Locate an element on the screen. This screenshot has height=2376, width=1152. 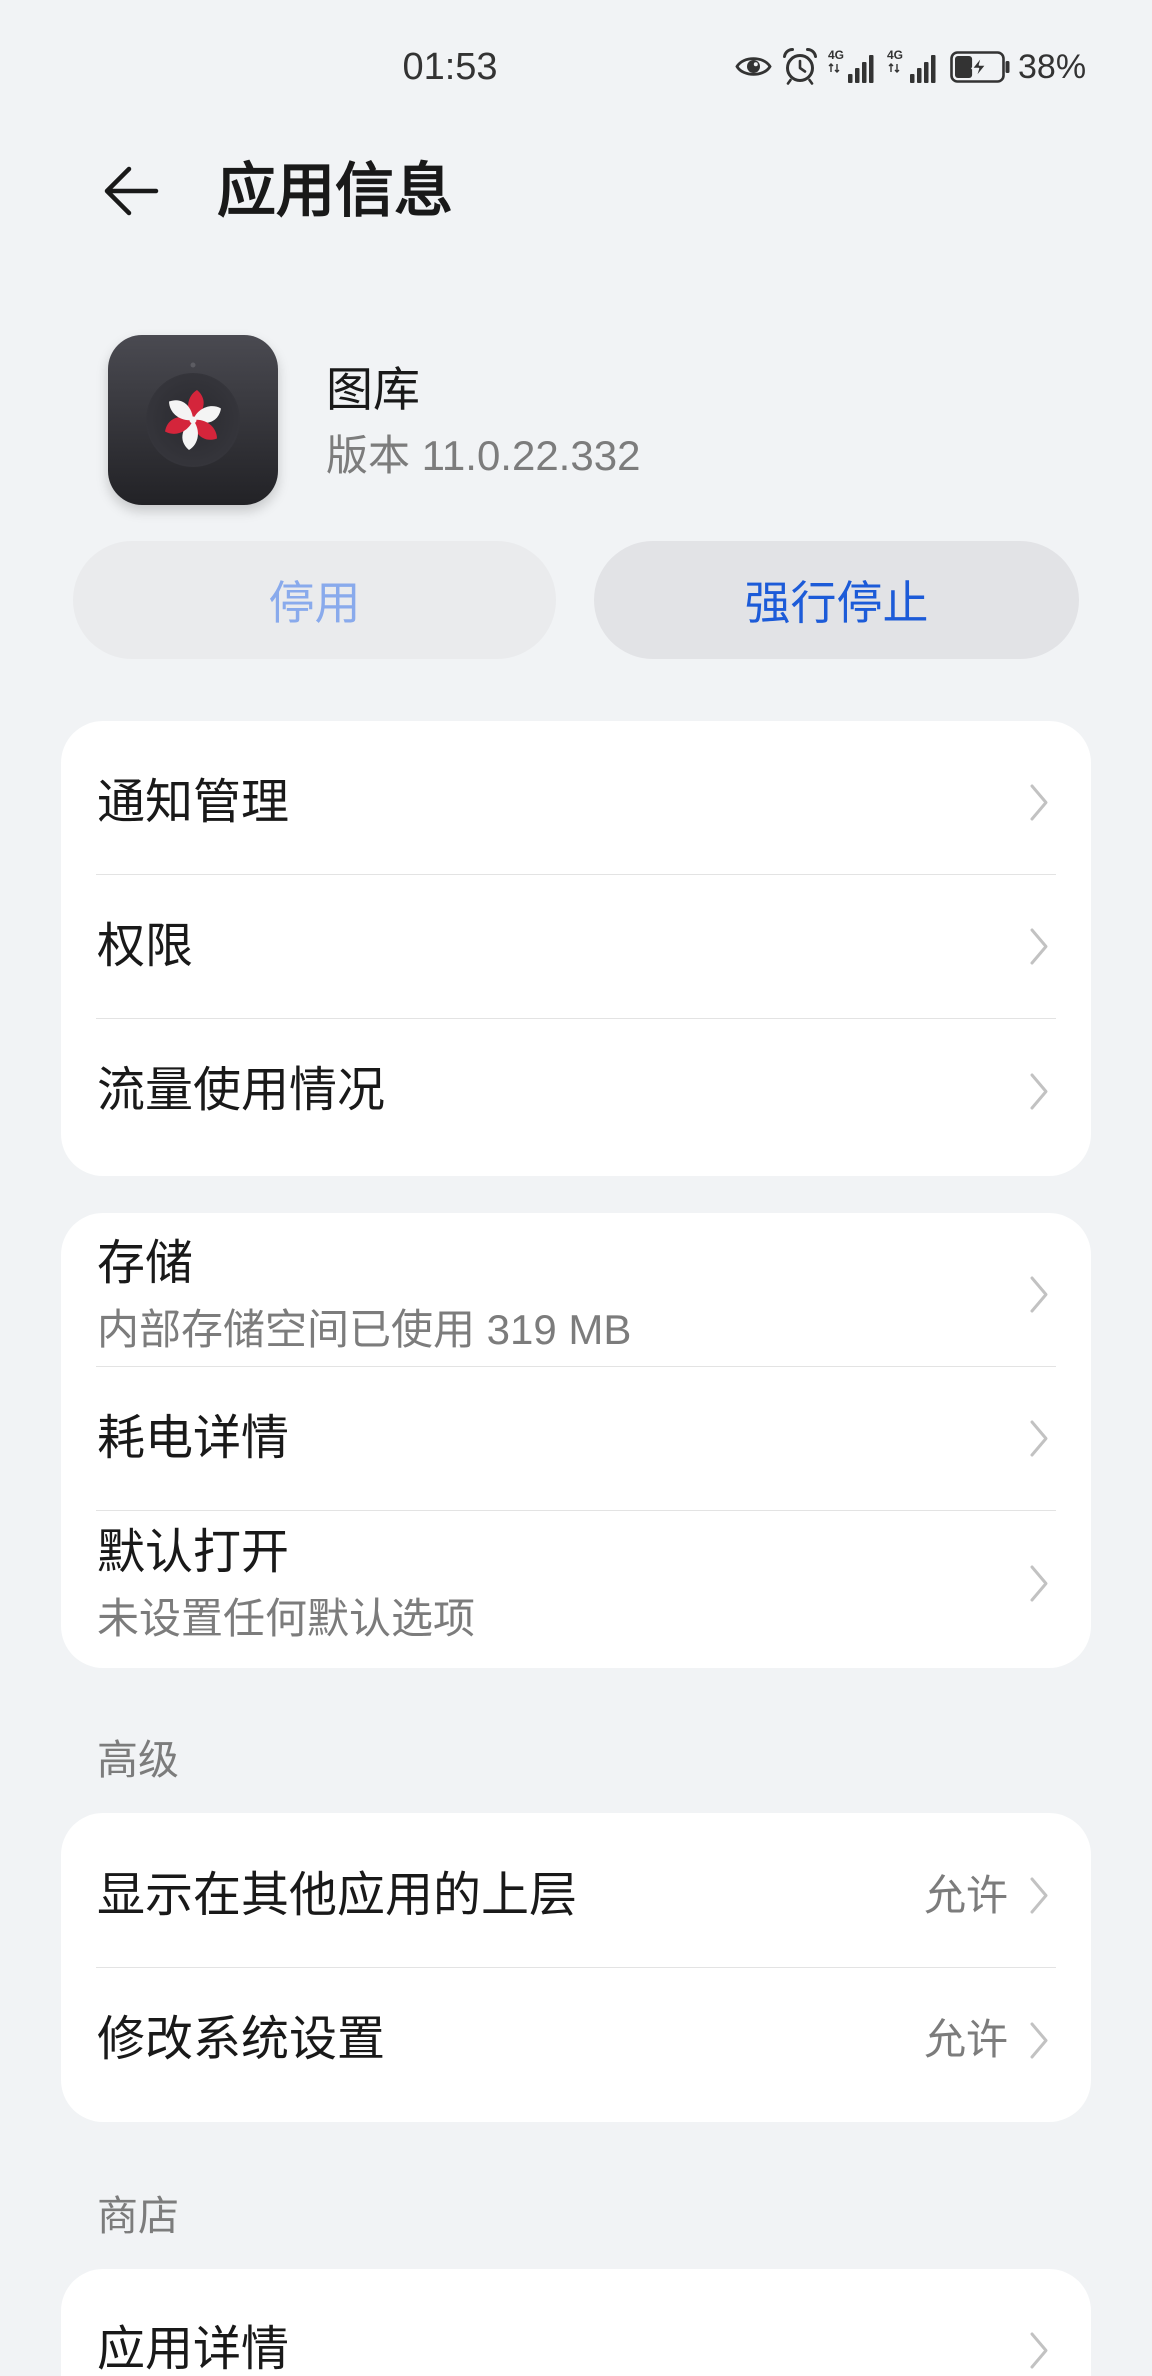
row-title: 应用详情 is located at coordinates (193, 2349).